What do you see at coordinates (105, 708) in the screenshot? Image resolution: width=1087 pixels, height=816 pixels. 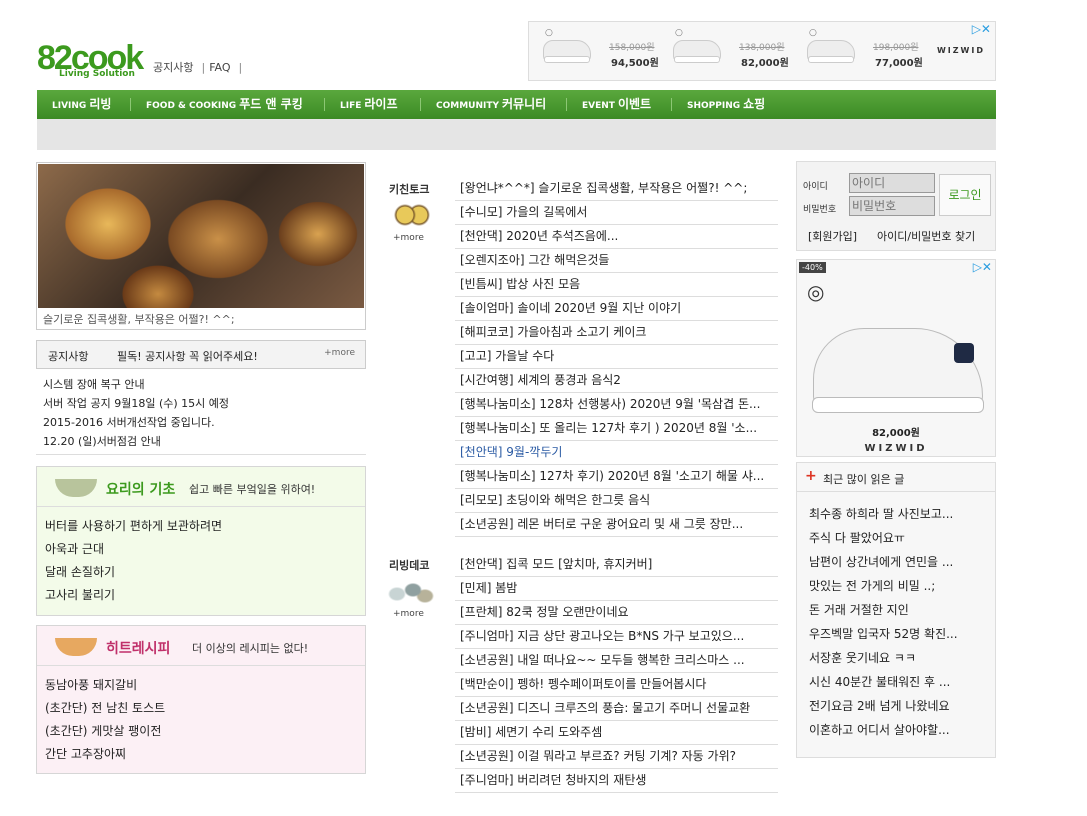 I see `list-item: (초간단) 전 남친 토스트` at bounding box center [105, 708].